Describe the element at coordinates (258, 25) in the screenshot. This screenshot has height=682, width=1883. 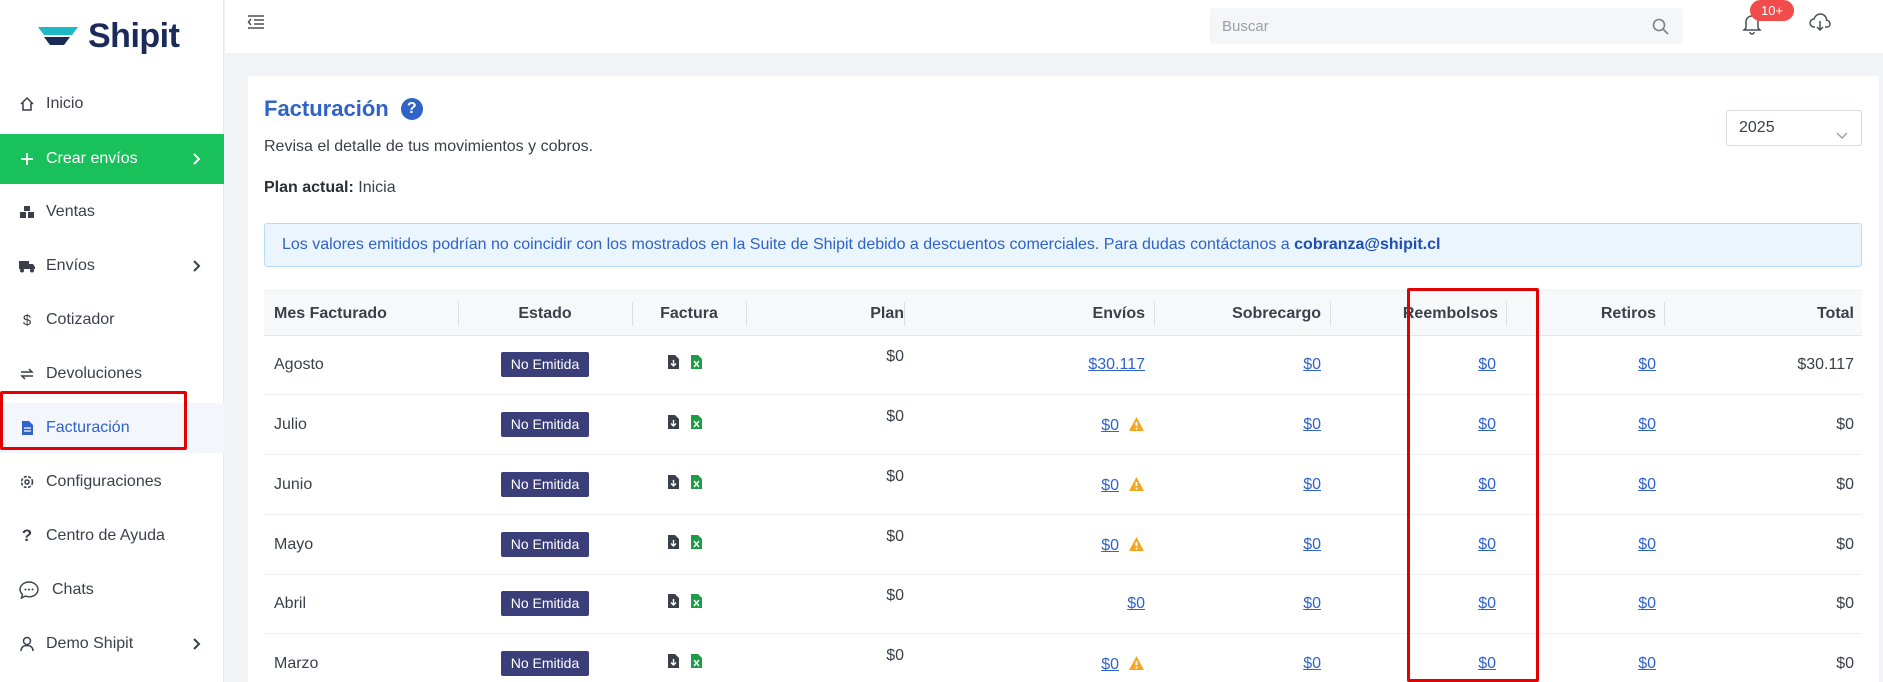
I see `menu-toggle-icon` at that location.